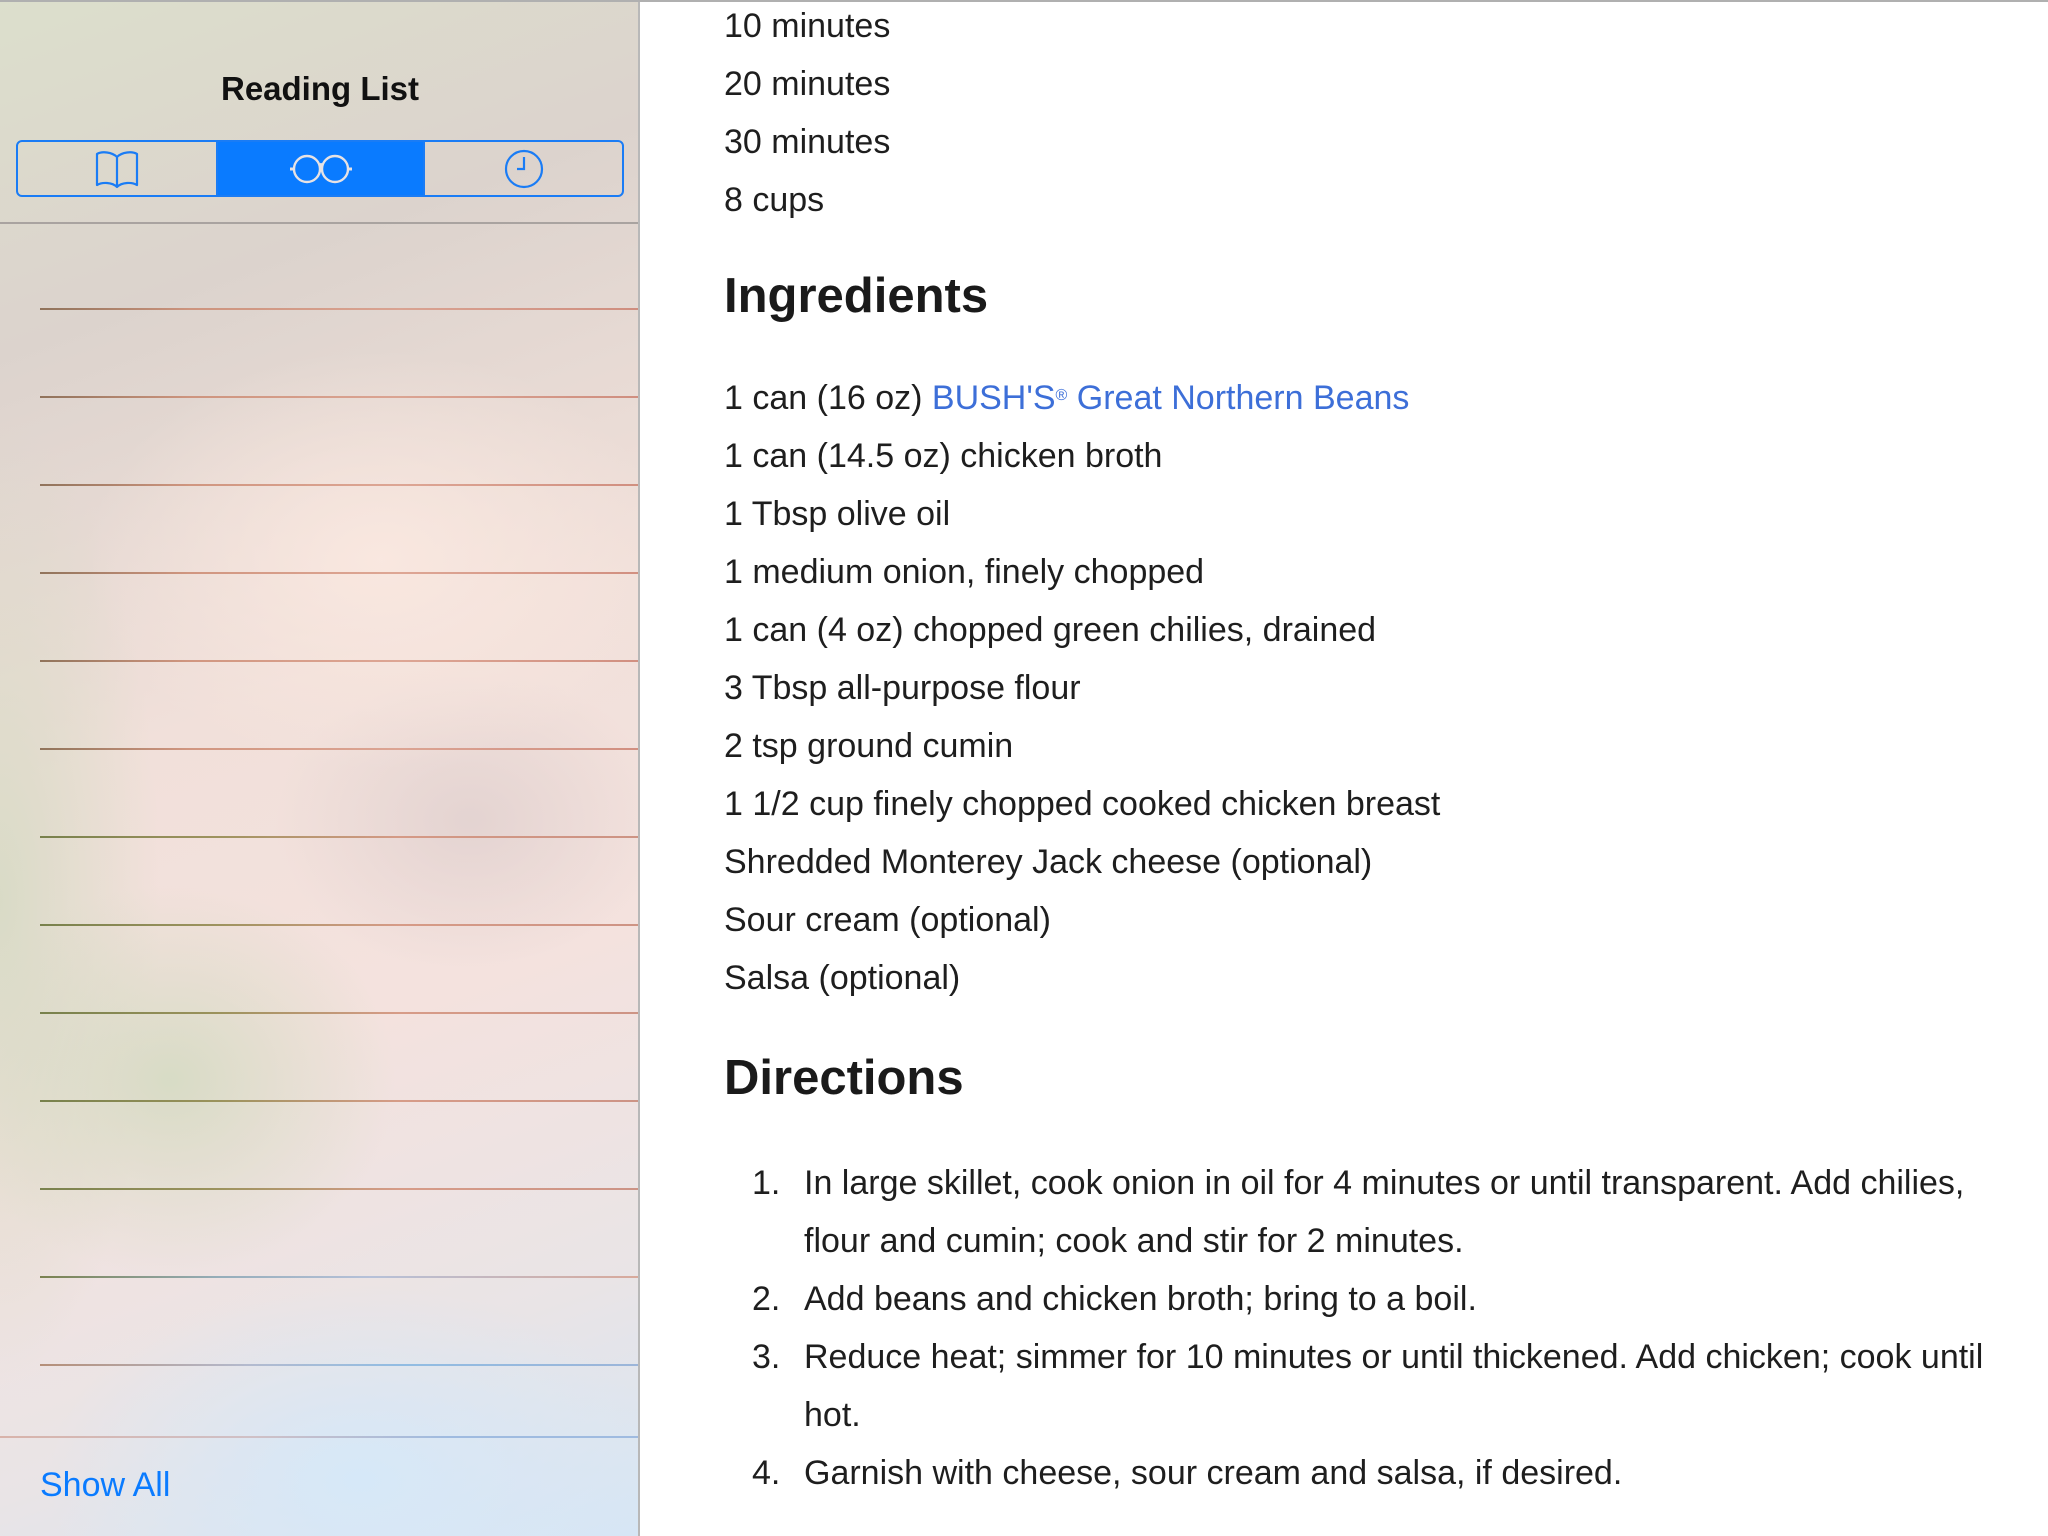  I want to click on ingredient-item: 1 Tbsp olive oil, so click(837, 514).